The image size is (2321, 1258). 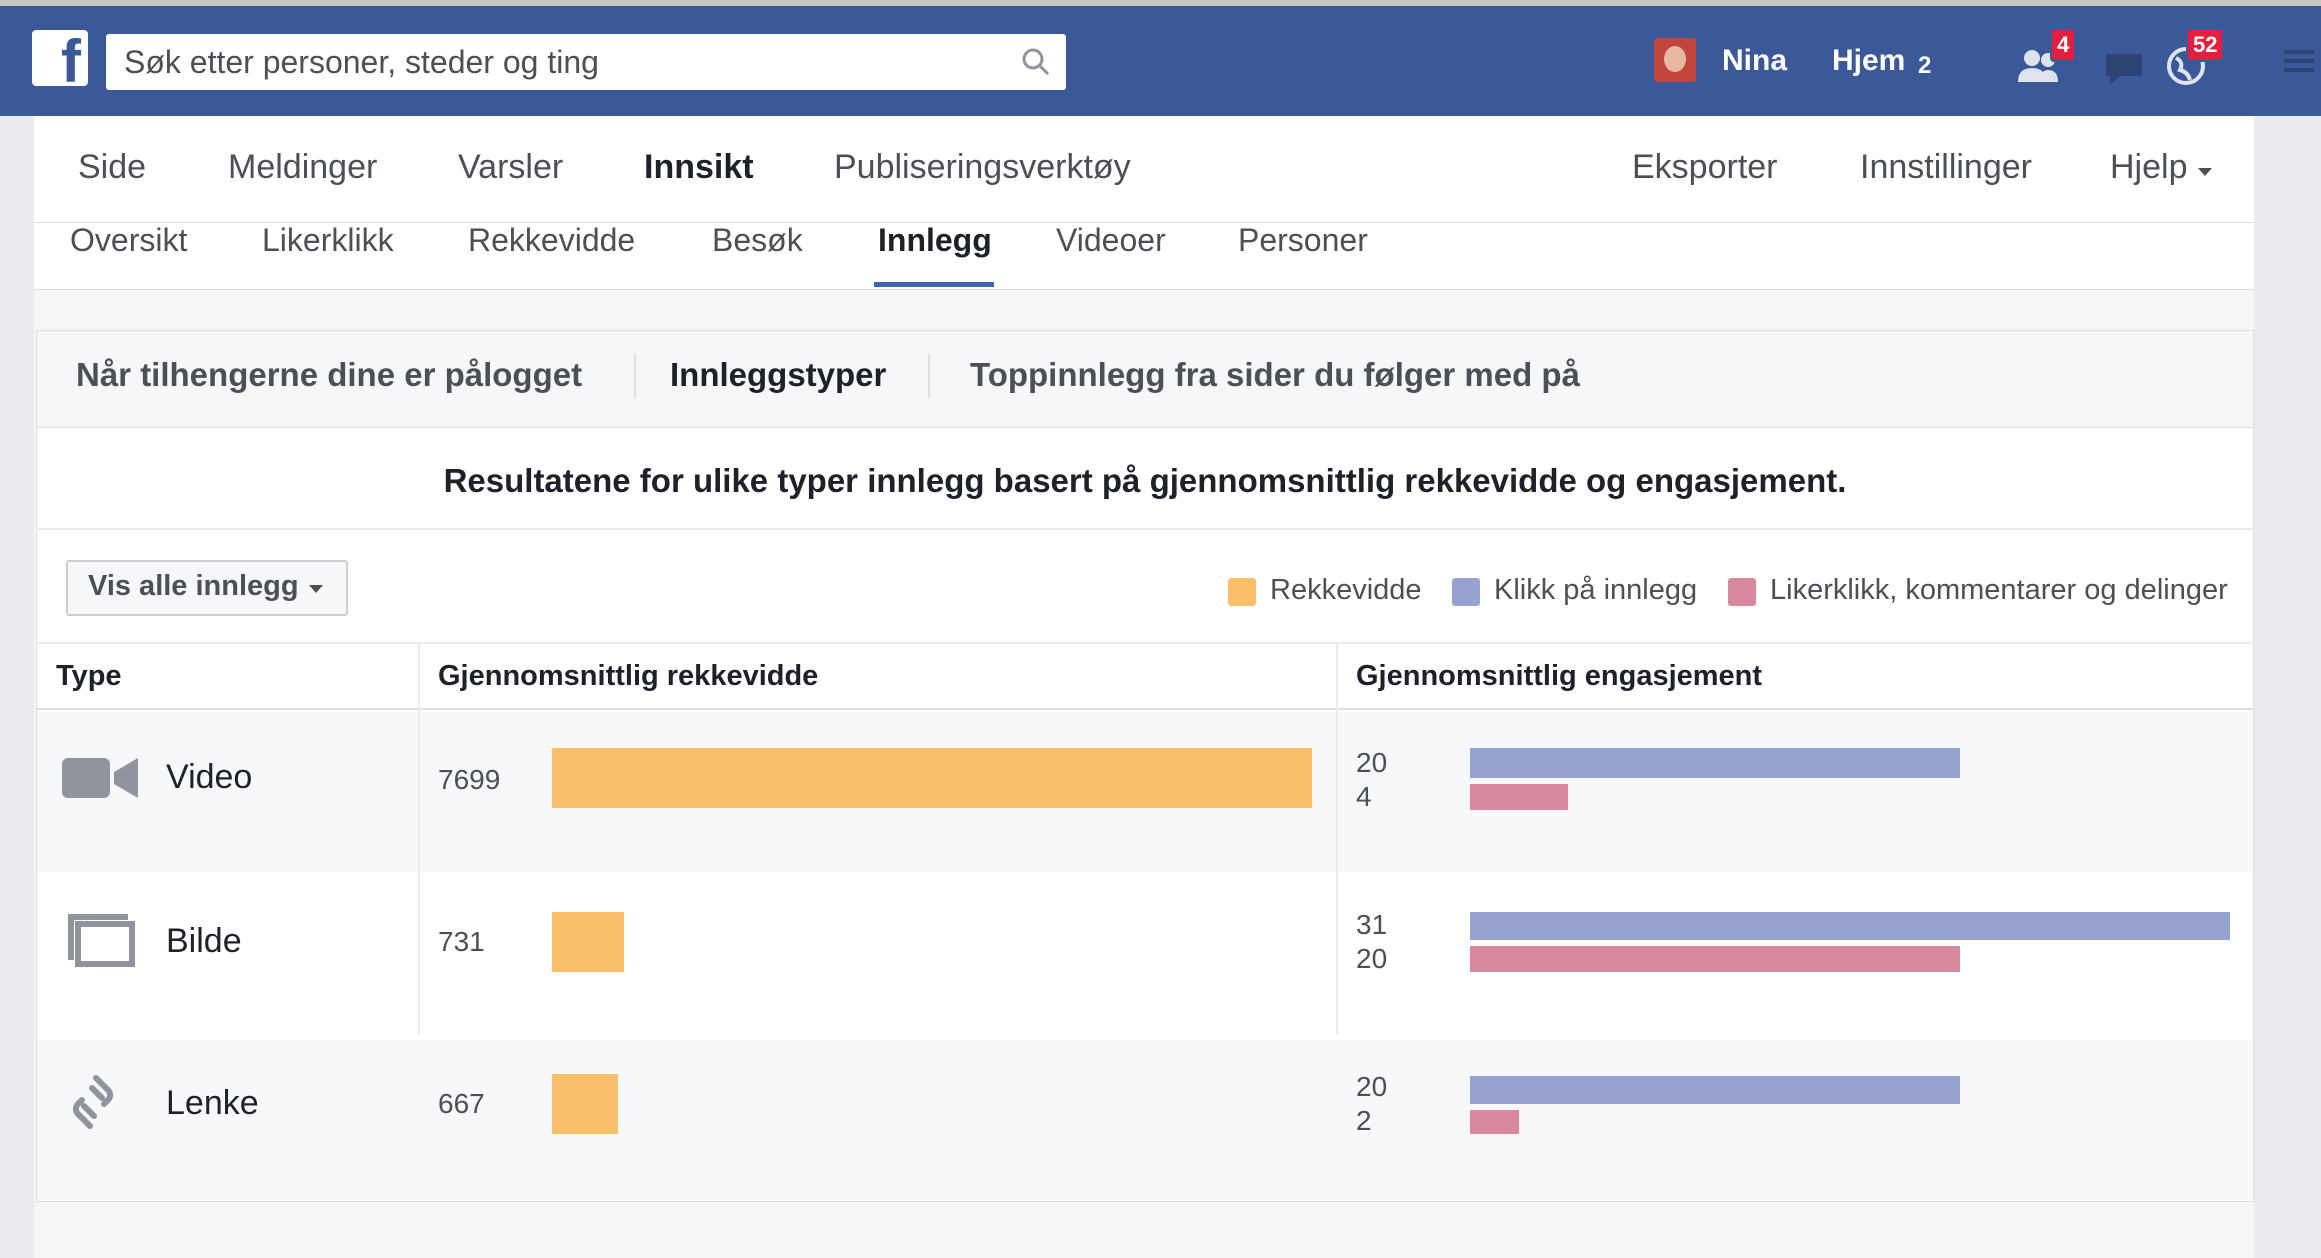 I want to click on subnav-visits: Besøk, so click(x=757, y=240).